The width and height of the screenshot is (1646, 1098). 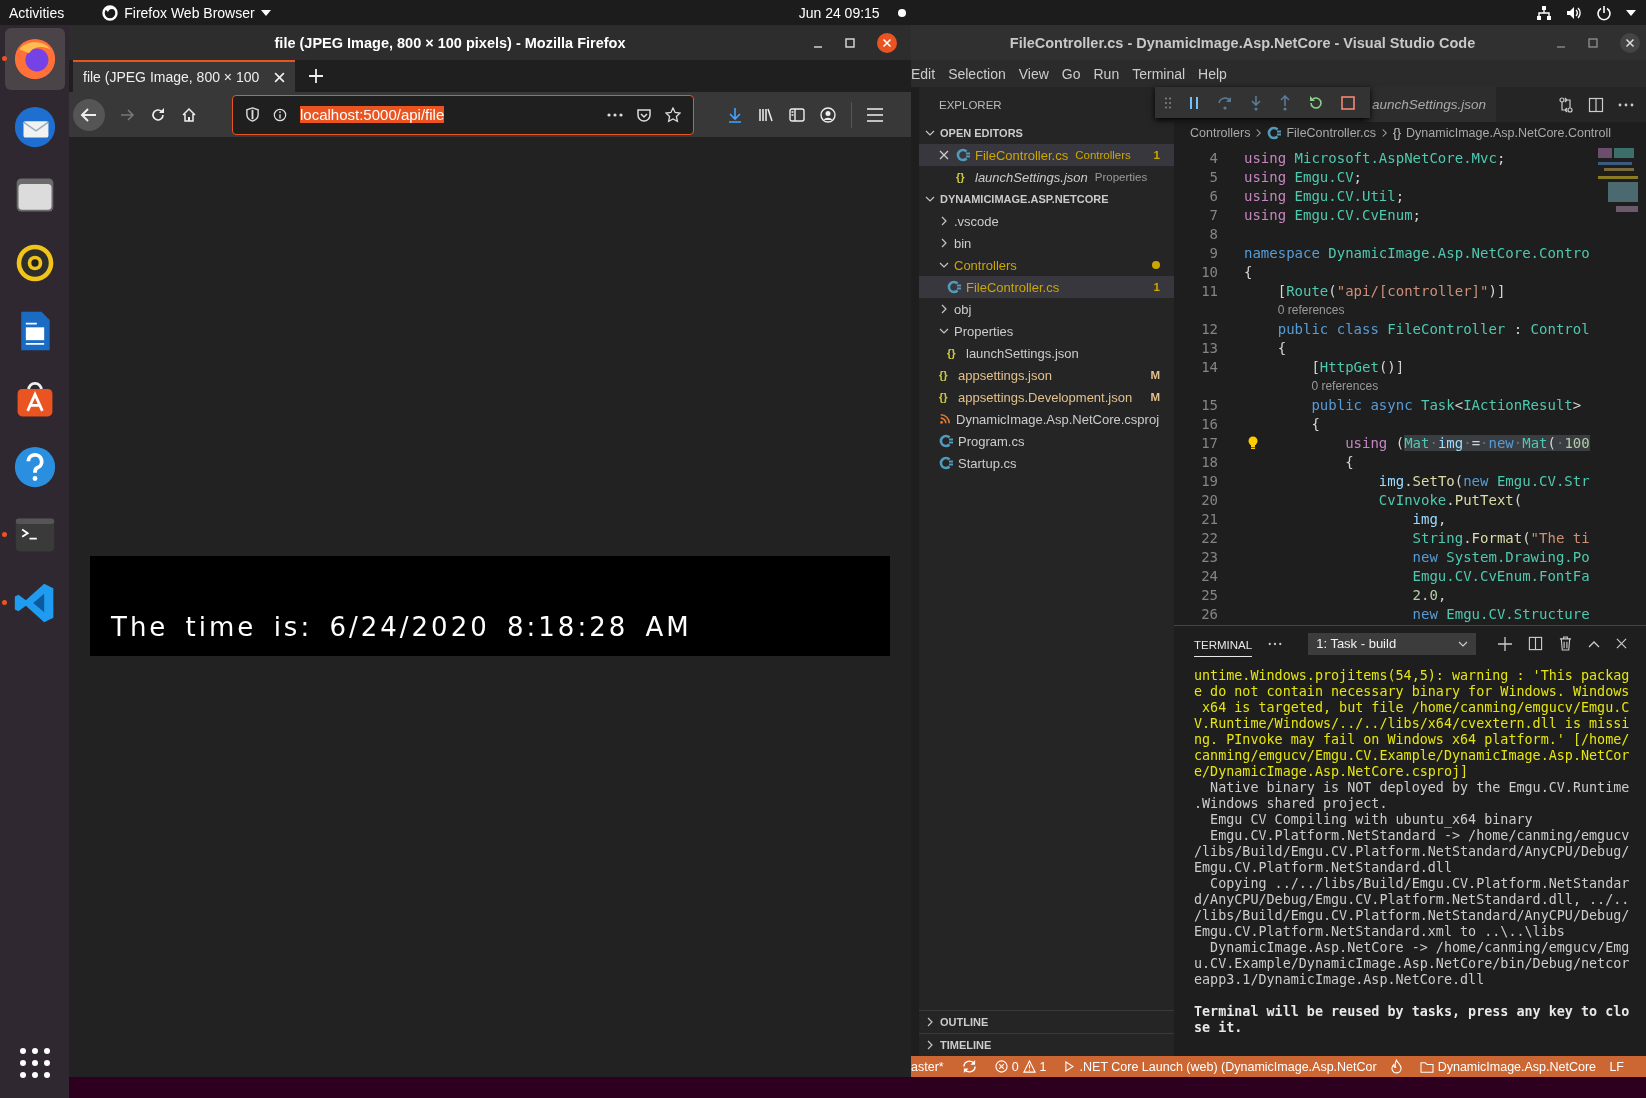 I want to click on sync-icon, so click(x=969, y=1066).